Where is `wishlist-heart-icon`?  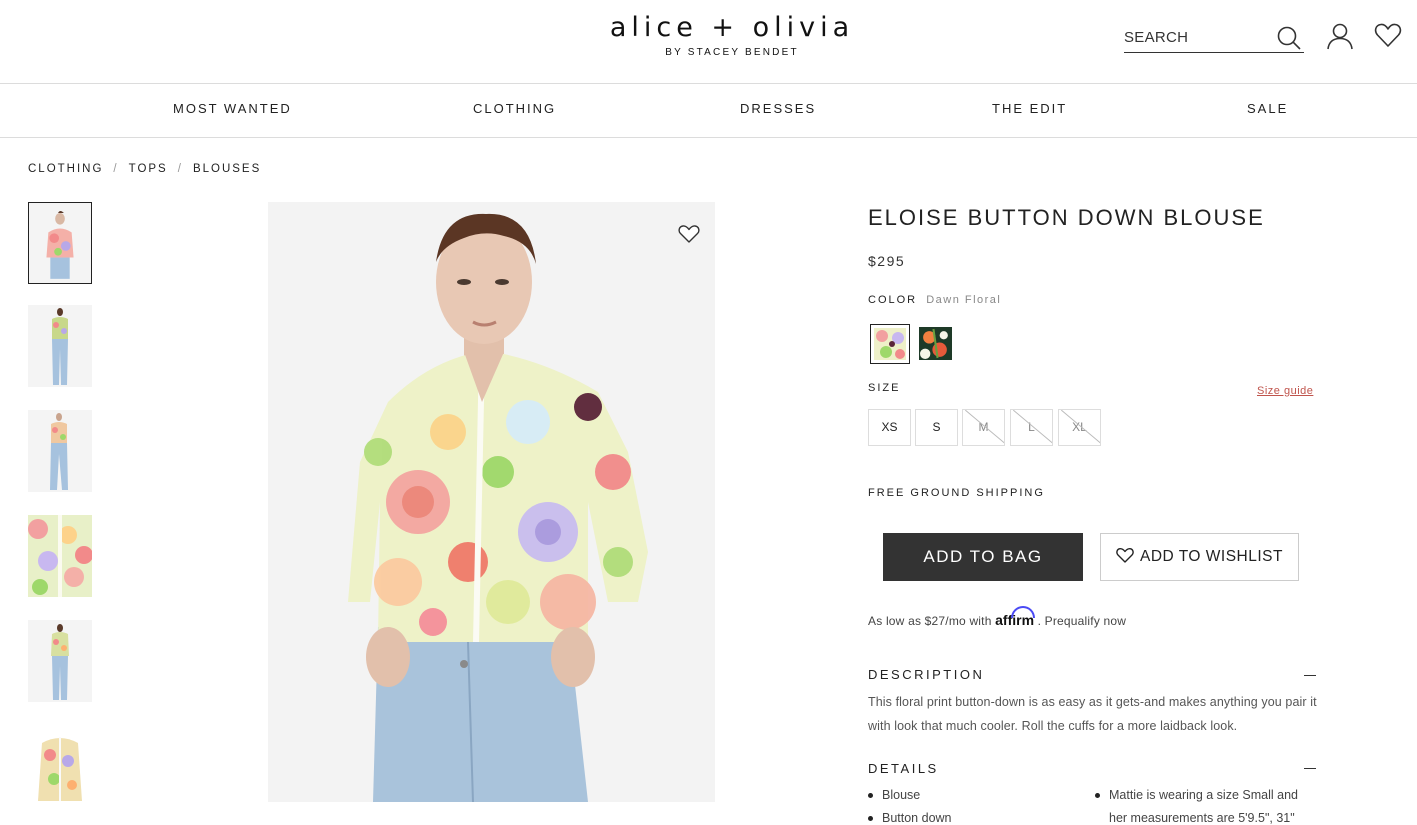 wishlist-heart-icon is located at coordinates (1388, 35).